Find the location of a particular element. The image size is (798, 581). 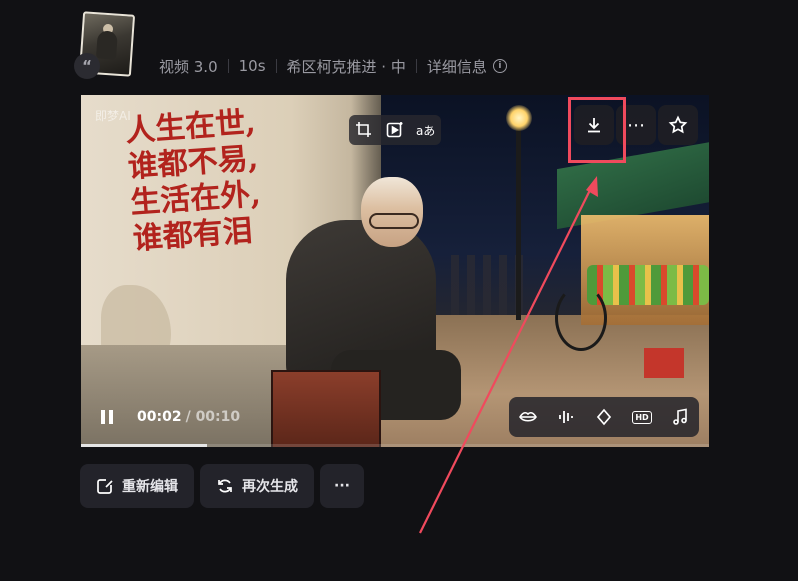

pause-button is located at coordinates (108, 417).